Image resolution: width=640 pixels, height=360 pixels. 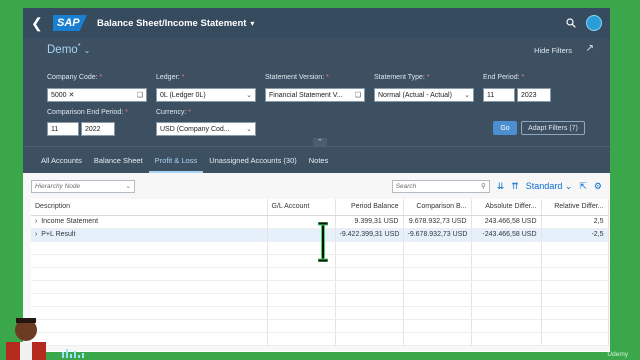 I want to click on watermark: Udemy, so click(x=617, y=354).